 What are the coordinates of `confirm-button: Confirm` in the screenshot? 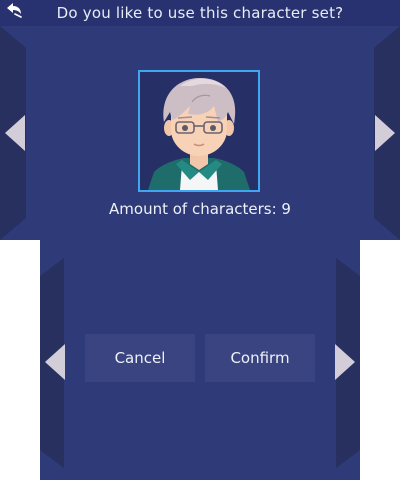 It's located at (260, 358).